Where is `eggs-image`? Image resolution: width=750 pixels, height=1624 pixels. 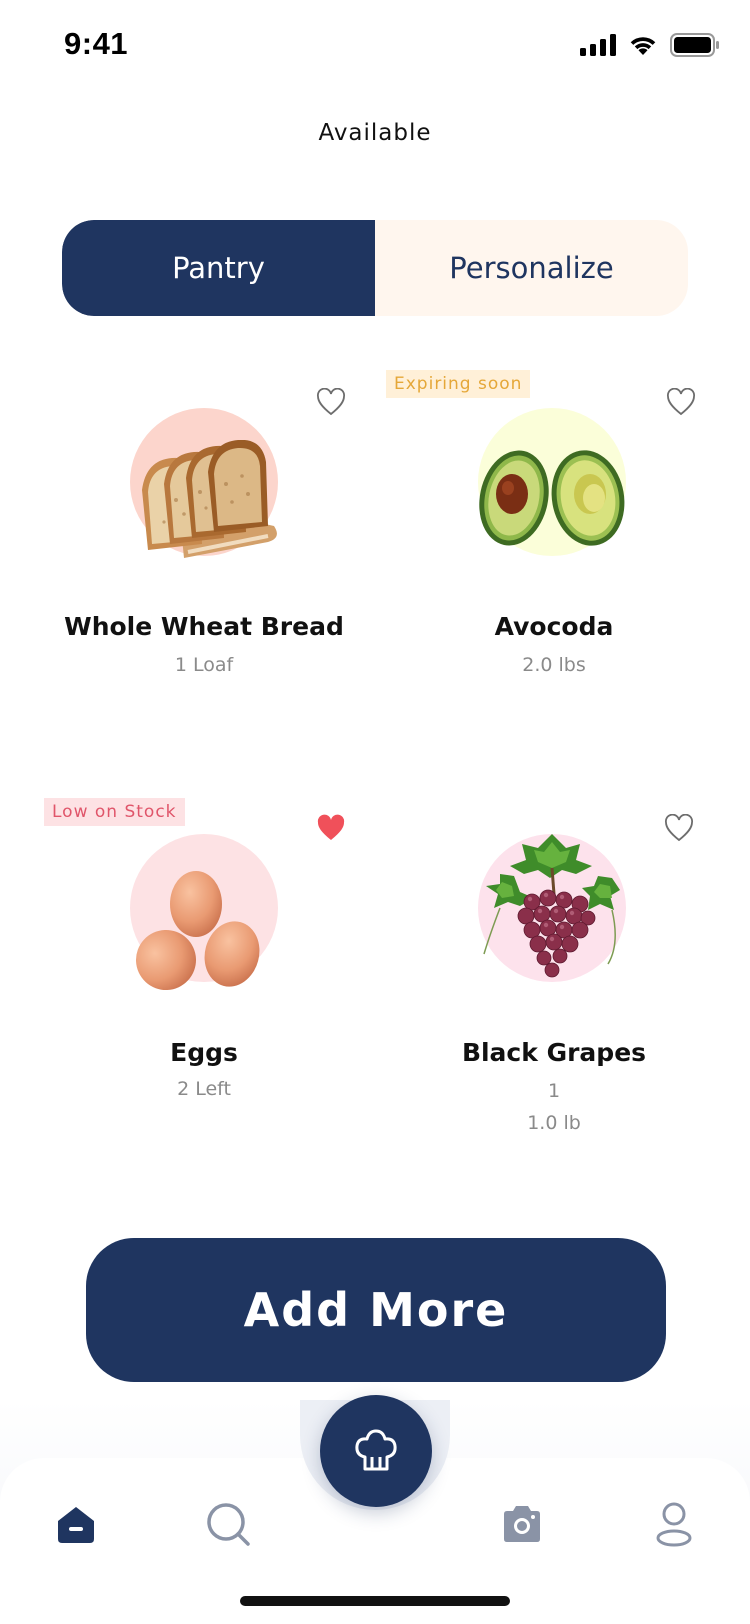 eggs-image is located at coordinates (198, 930).